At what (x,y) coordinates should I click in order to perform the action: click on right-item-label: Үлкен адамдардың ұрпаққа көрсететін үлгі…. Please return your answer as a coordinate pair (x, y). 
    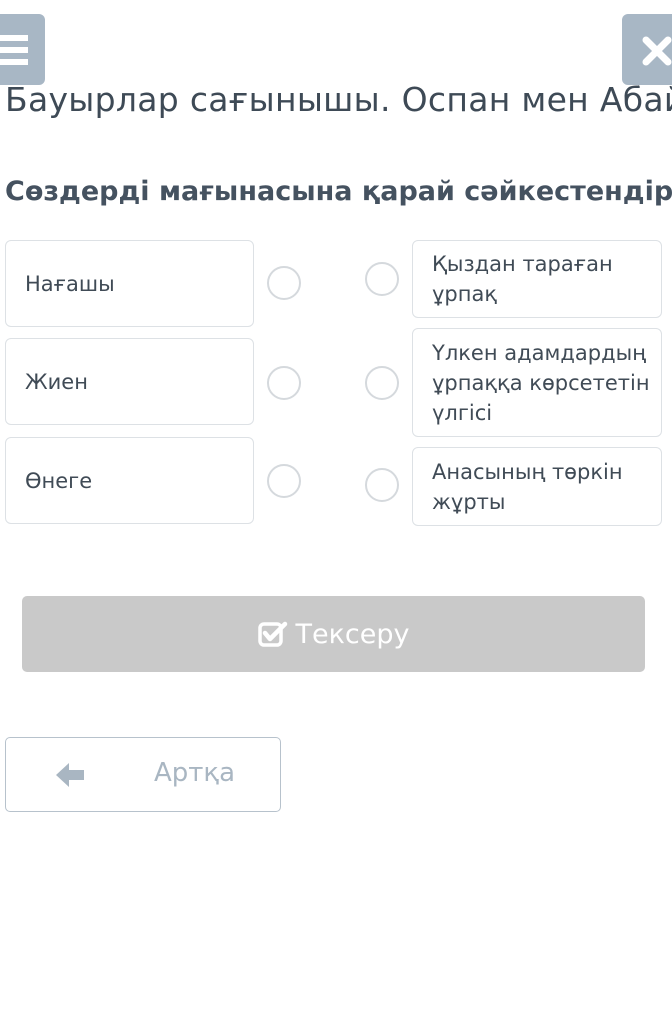
    Looking at the image, I should click on (541, 382).